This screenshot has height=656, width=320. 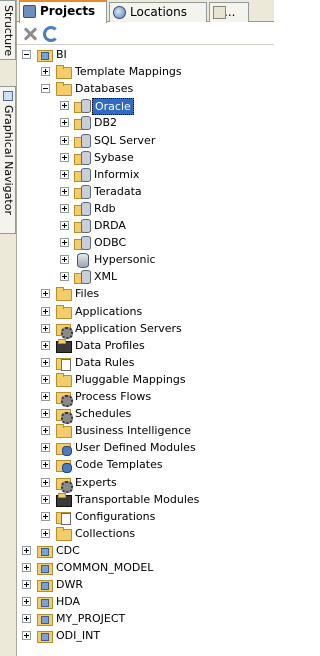 I want to click on tree-node-label: Collections, so click(x=105, y=533).